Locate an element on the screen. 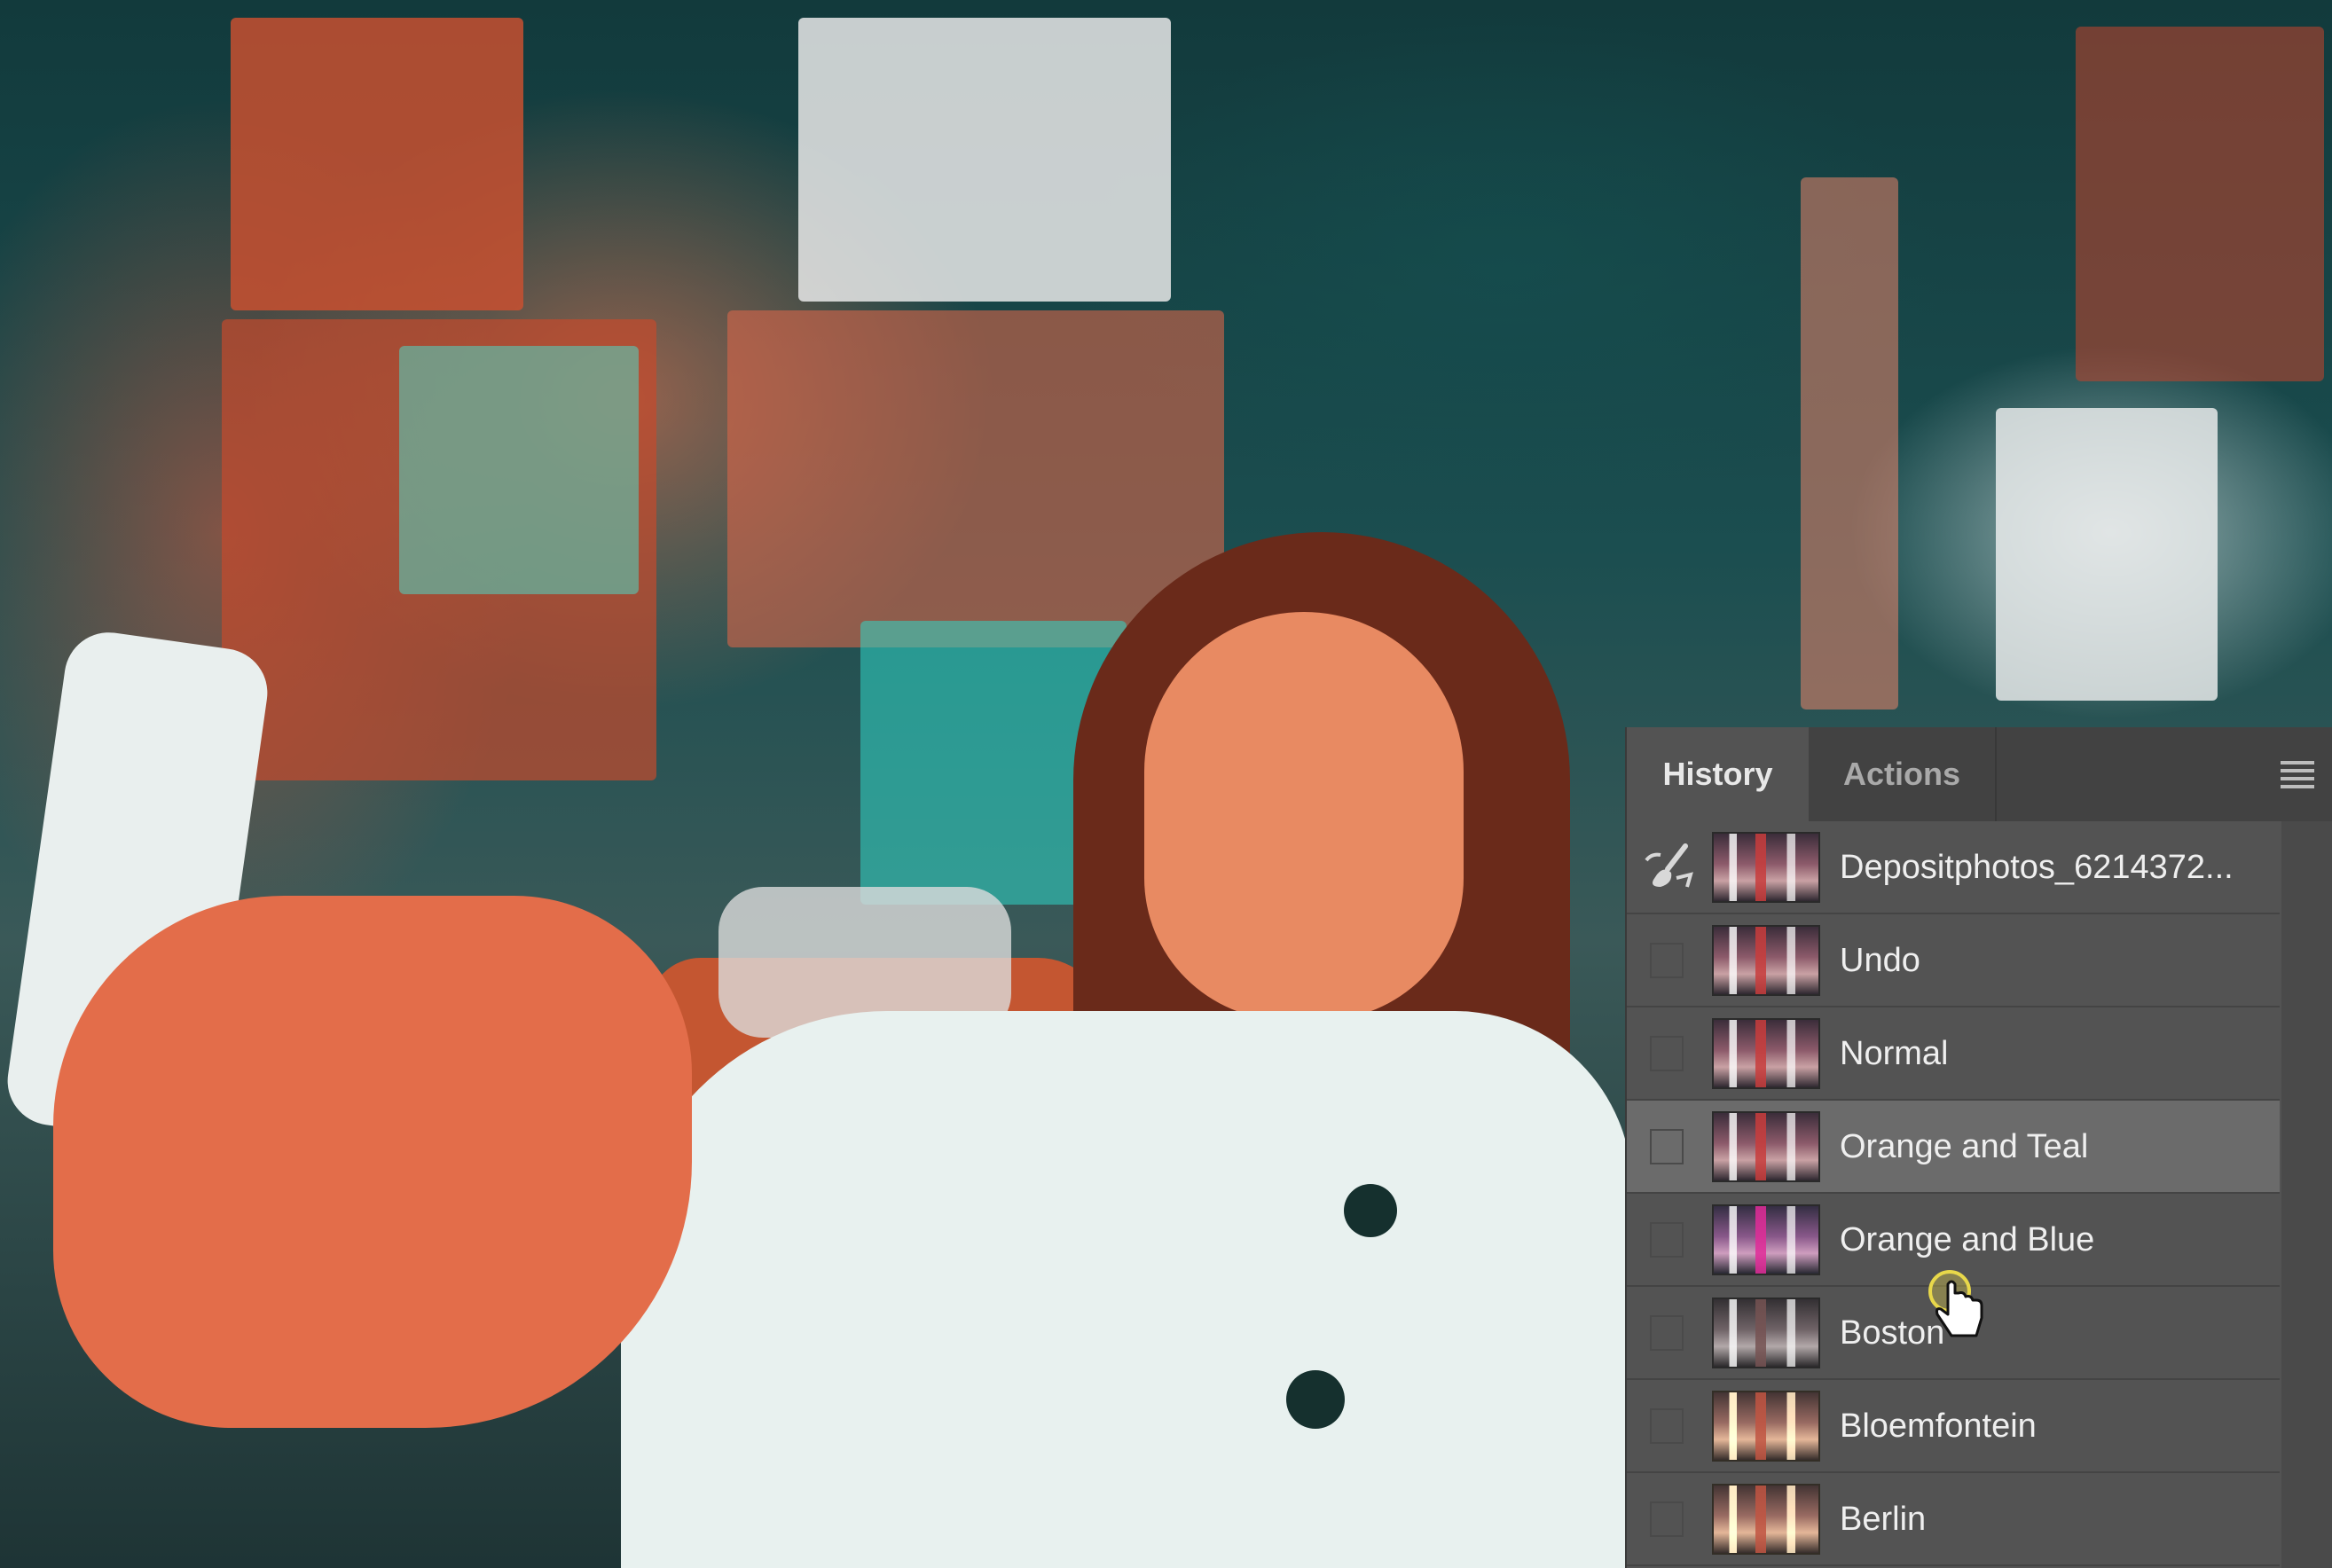  tab-history: History is located at coordinates (1718, 774).